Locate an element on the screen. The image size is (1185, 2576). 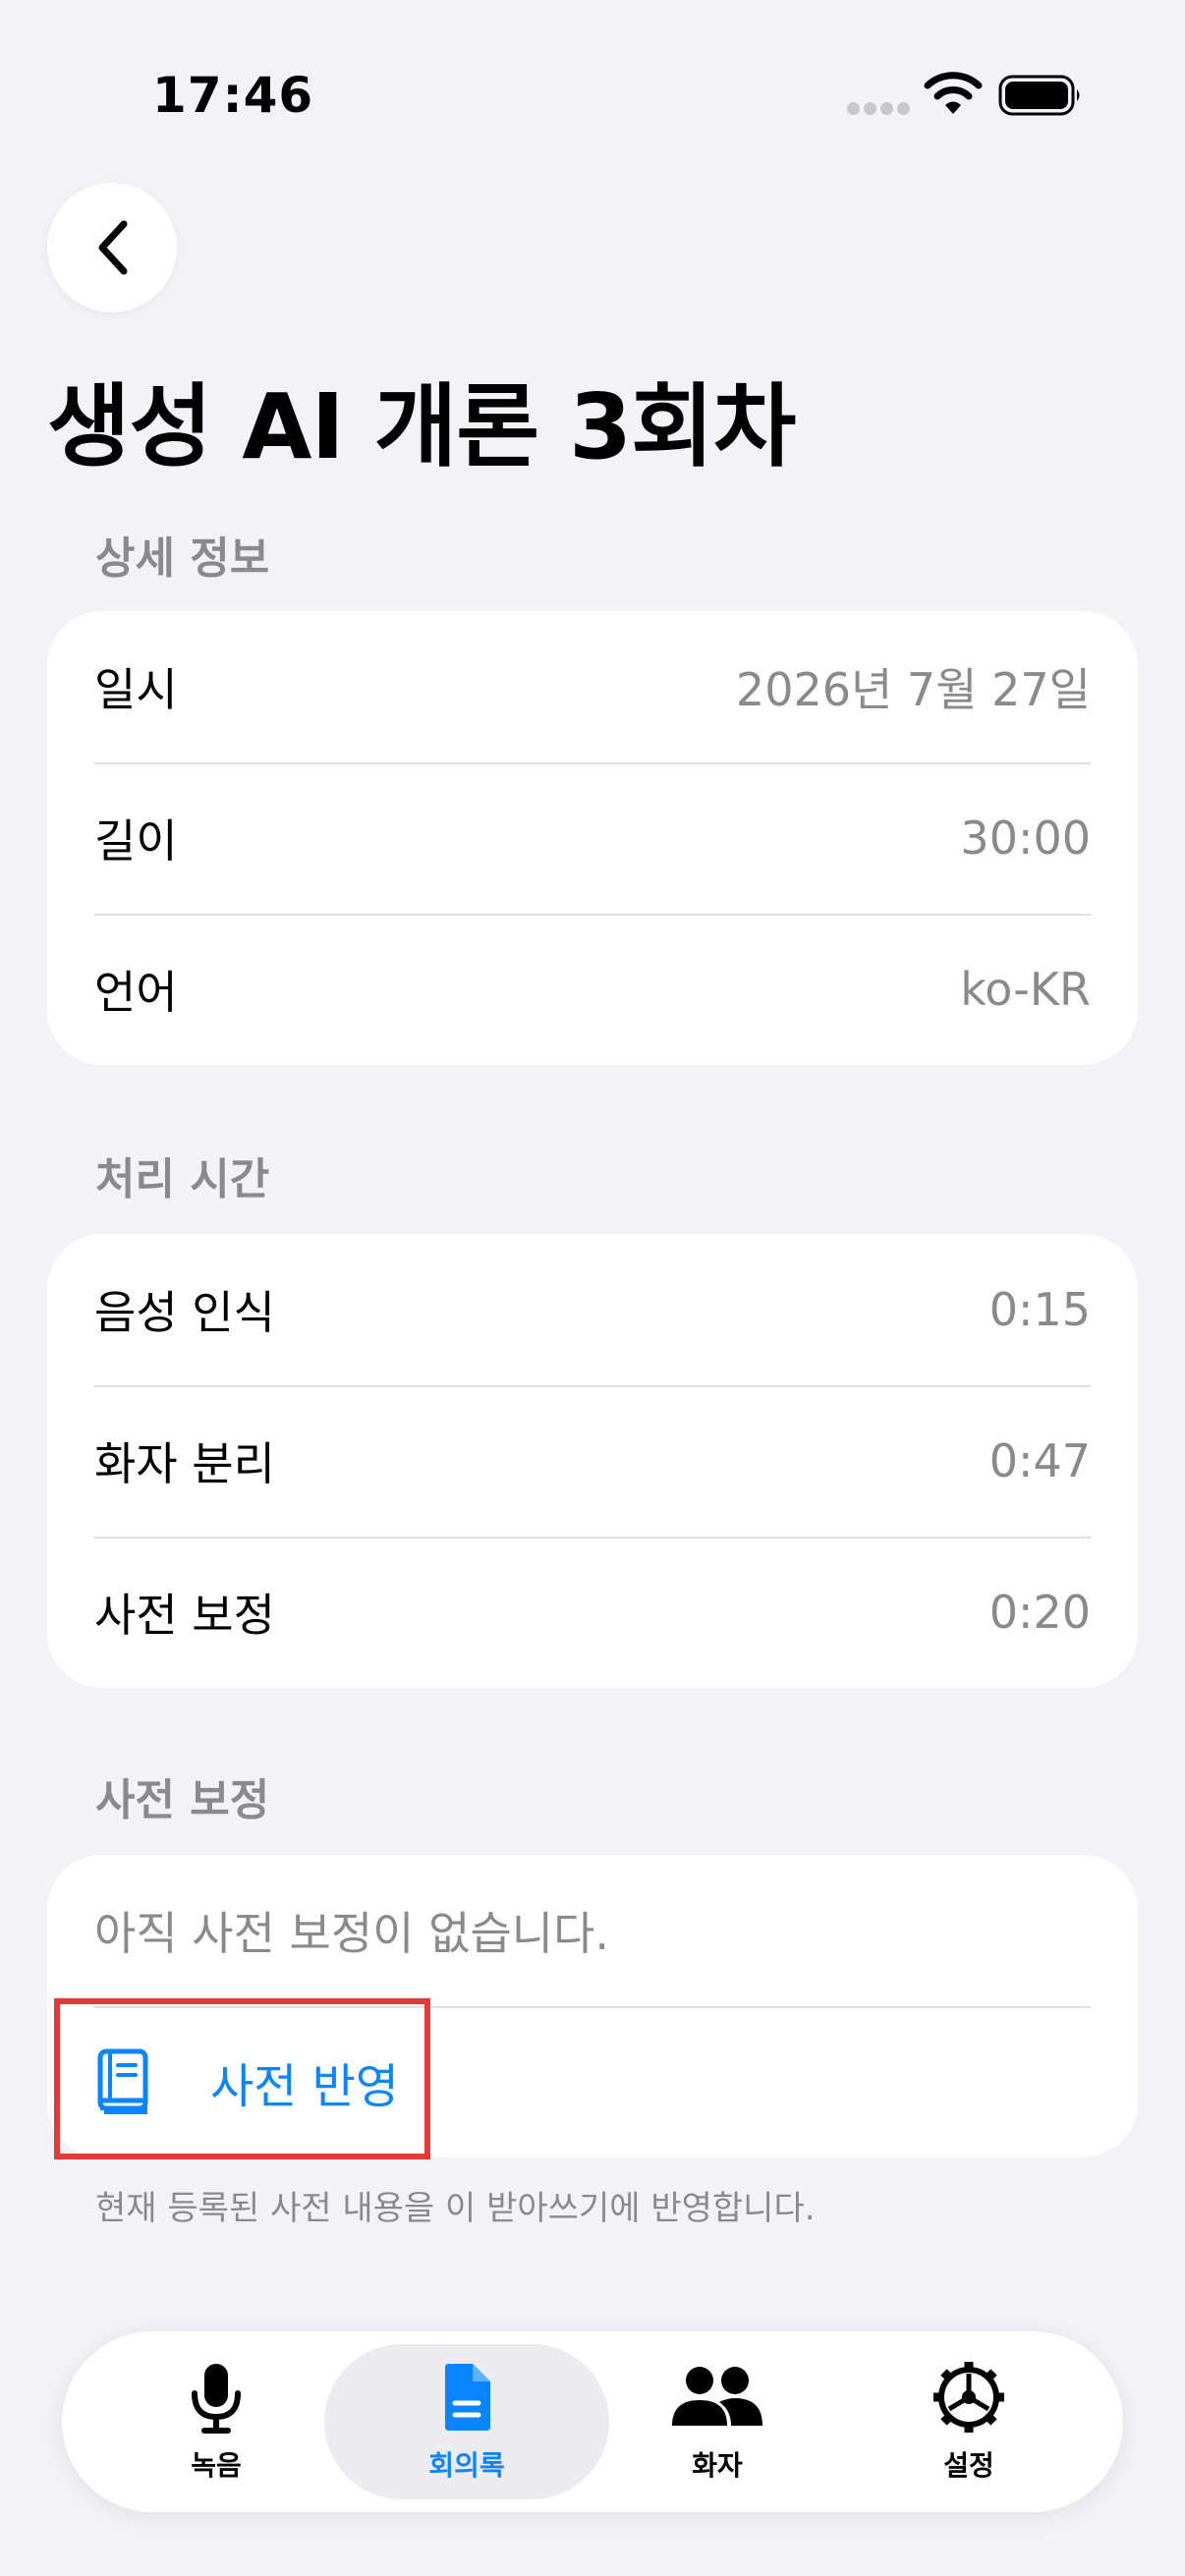
tab-label: 회의록 is located at coordinates (467, 2465).